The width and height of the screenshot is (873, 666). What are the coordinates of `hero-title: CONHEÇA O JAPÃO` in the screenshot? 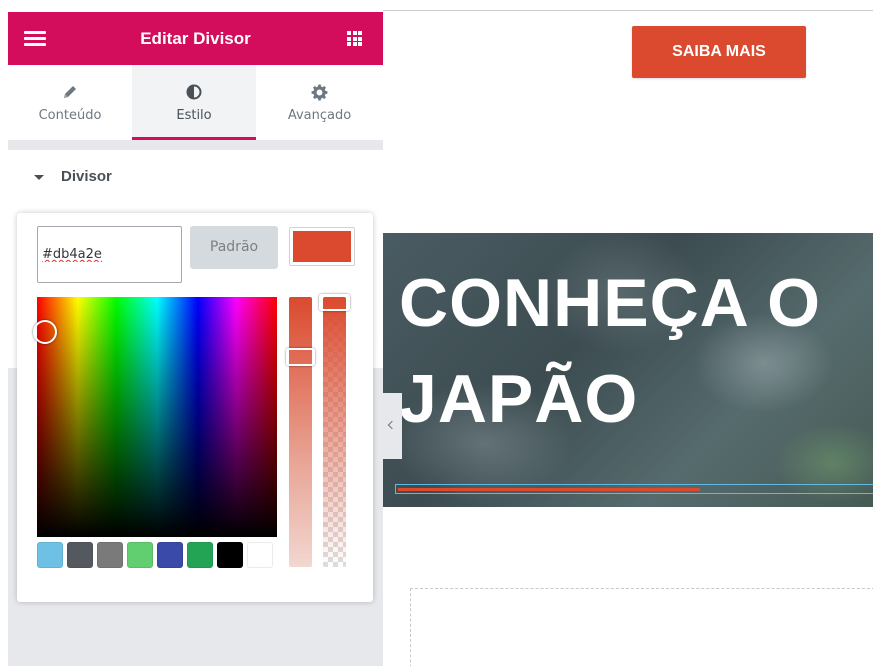 It's located at (610, 351).